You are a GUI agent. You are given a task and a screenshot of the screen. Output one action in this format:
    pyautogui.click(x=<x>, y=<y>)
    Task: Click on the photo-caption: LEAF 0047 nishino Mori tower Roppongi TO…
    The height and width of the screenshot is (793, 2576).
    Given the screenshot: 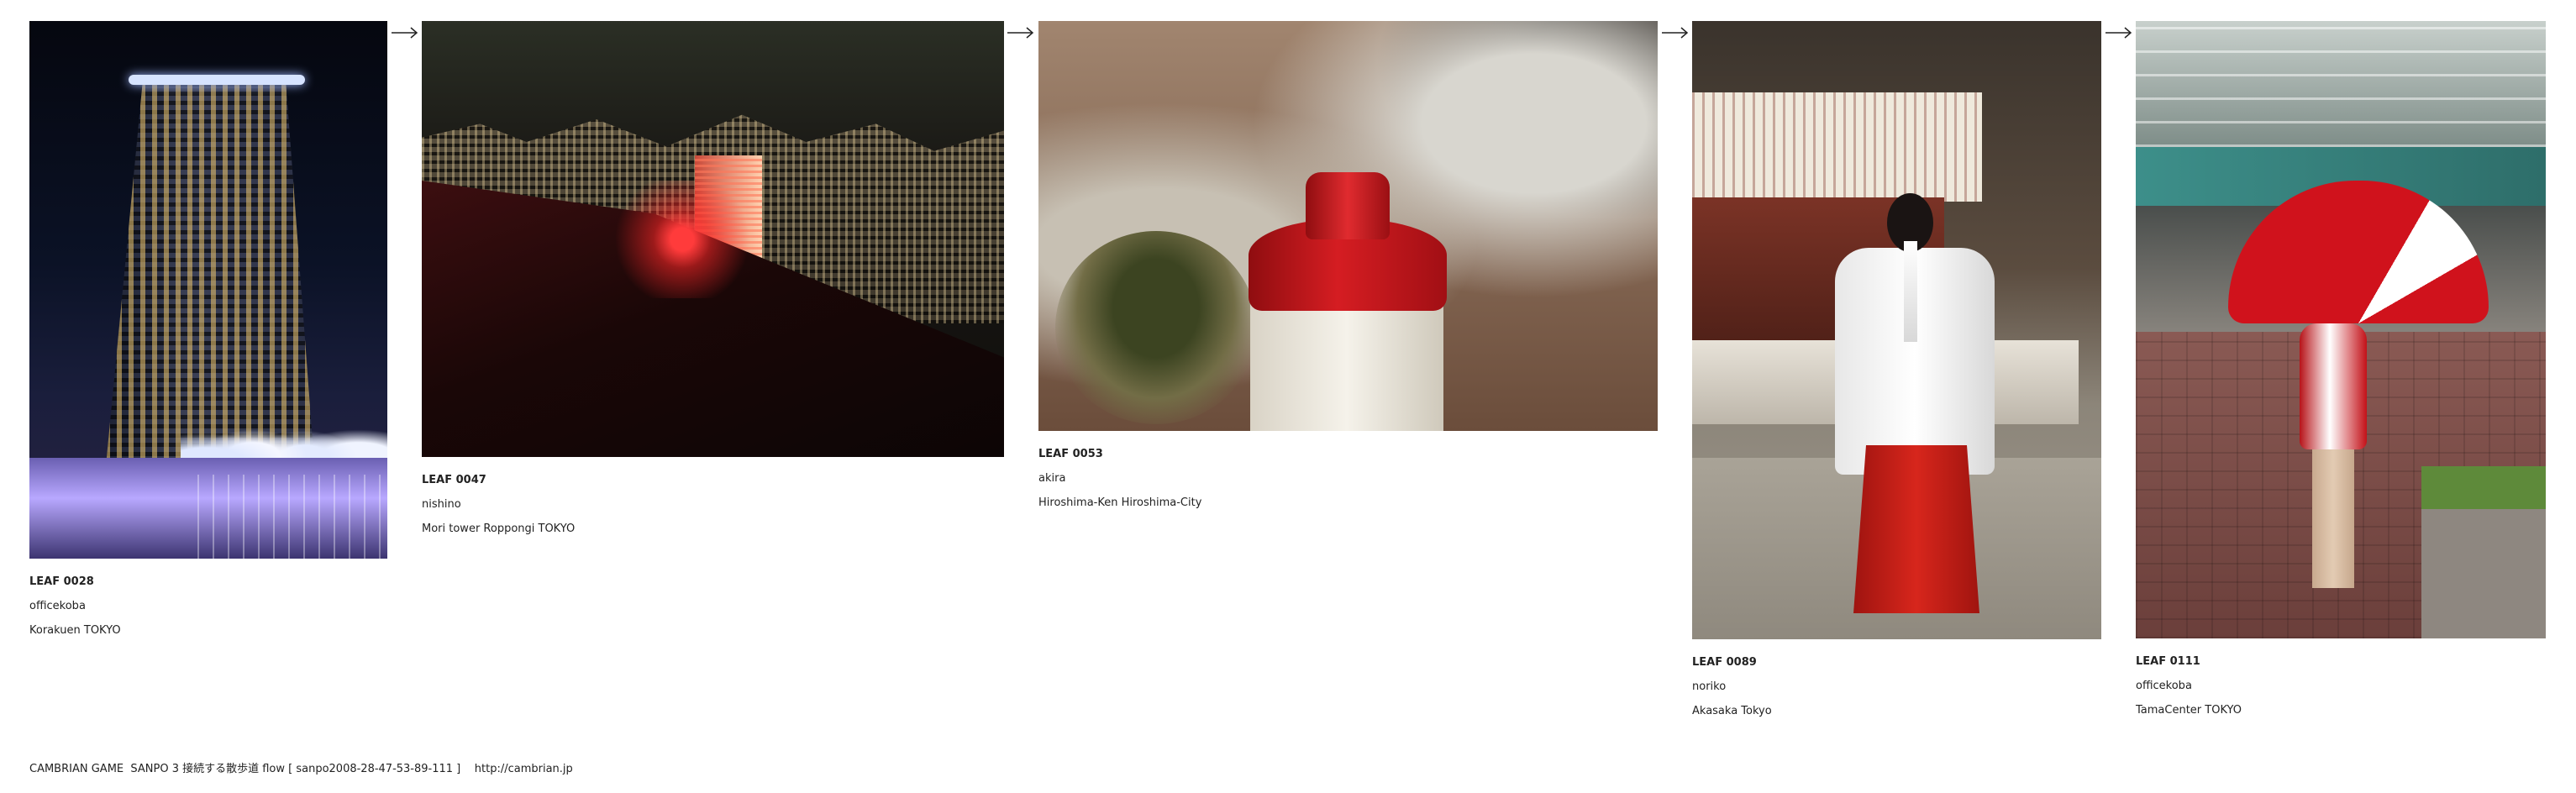 What is the action you would take?
    pyautogui.click(x=713, y=504)
    